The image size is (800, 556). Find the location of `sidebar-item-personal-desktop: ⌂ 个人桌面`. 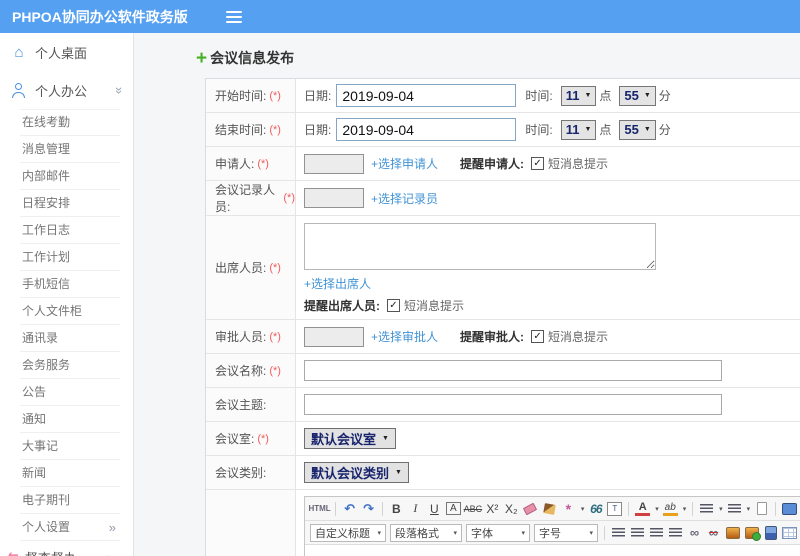

sidebar-item-personal-desktop: ⌂ 个人桌面 is located at coordinates (66, 52).